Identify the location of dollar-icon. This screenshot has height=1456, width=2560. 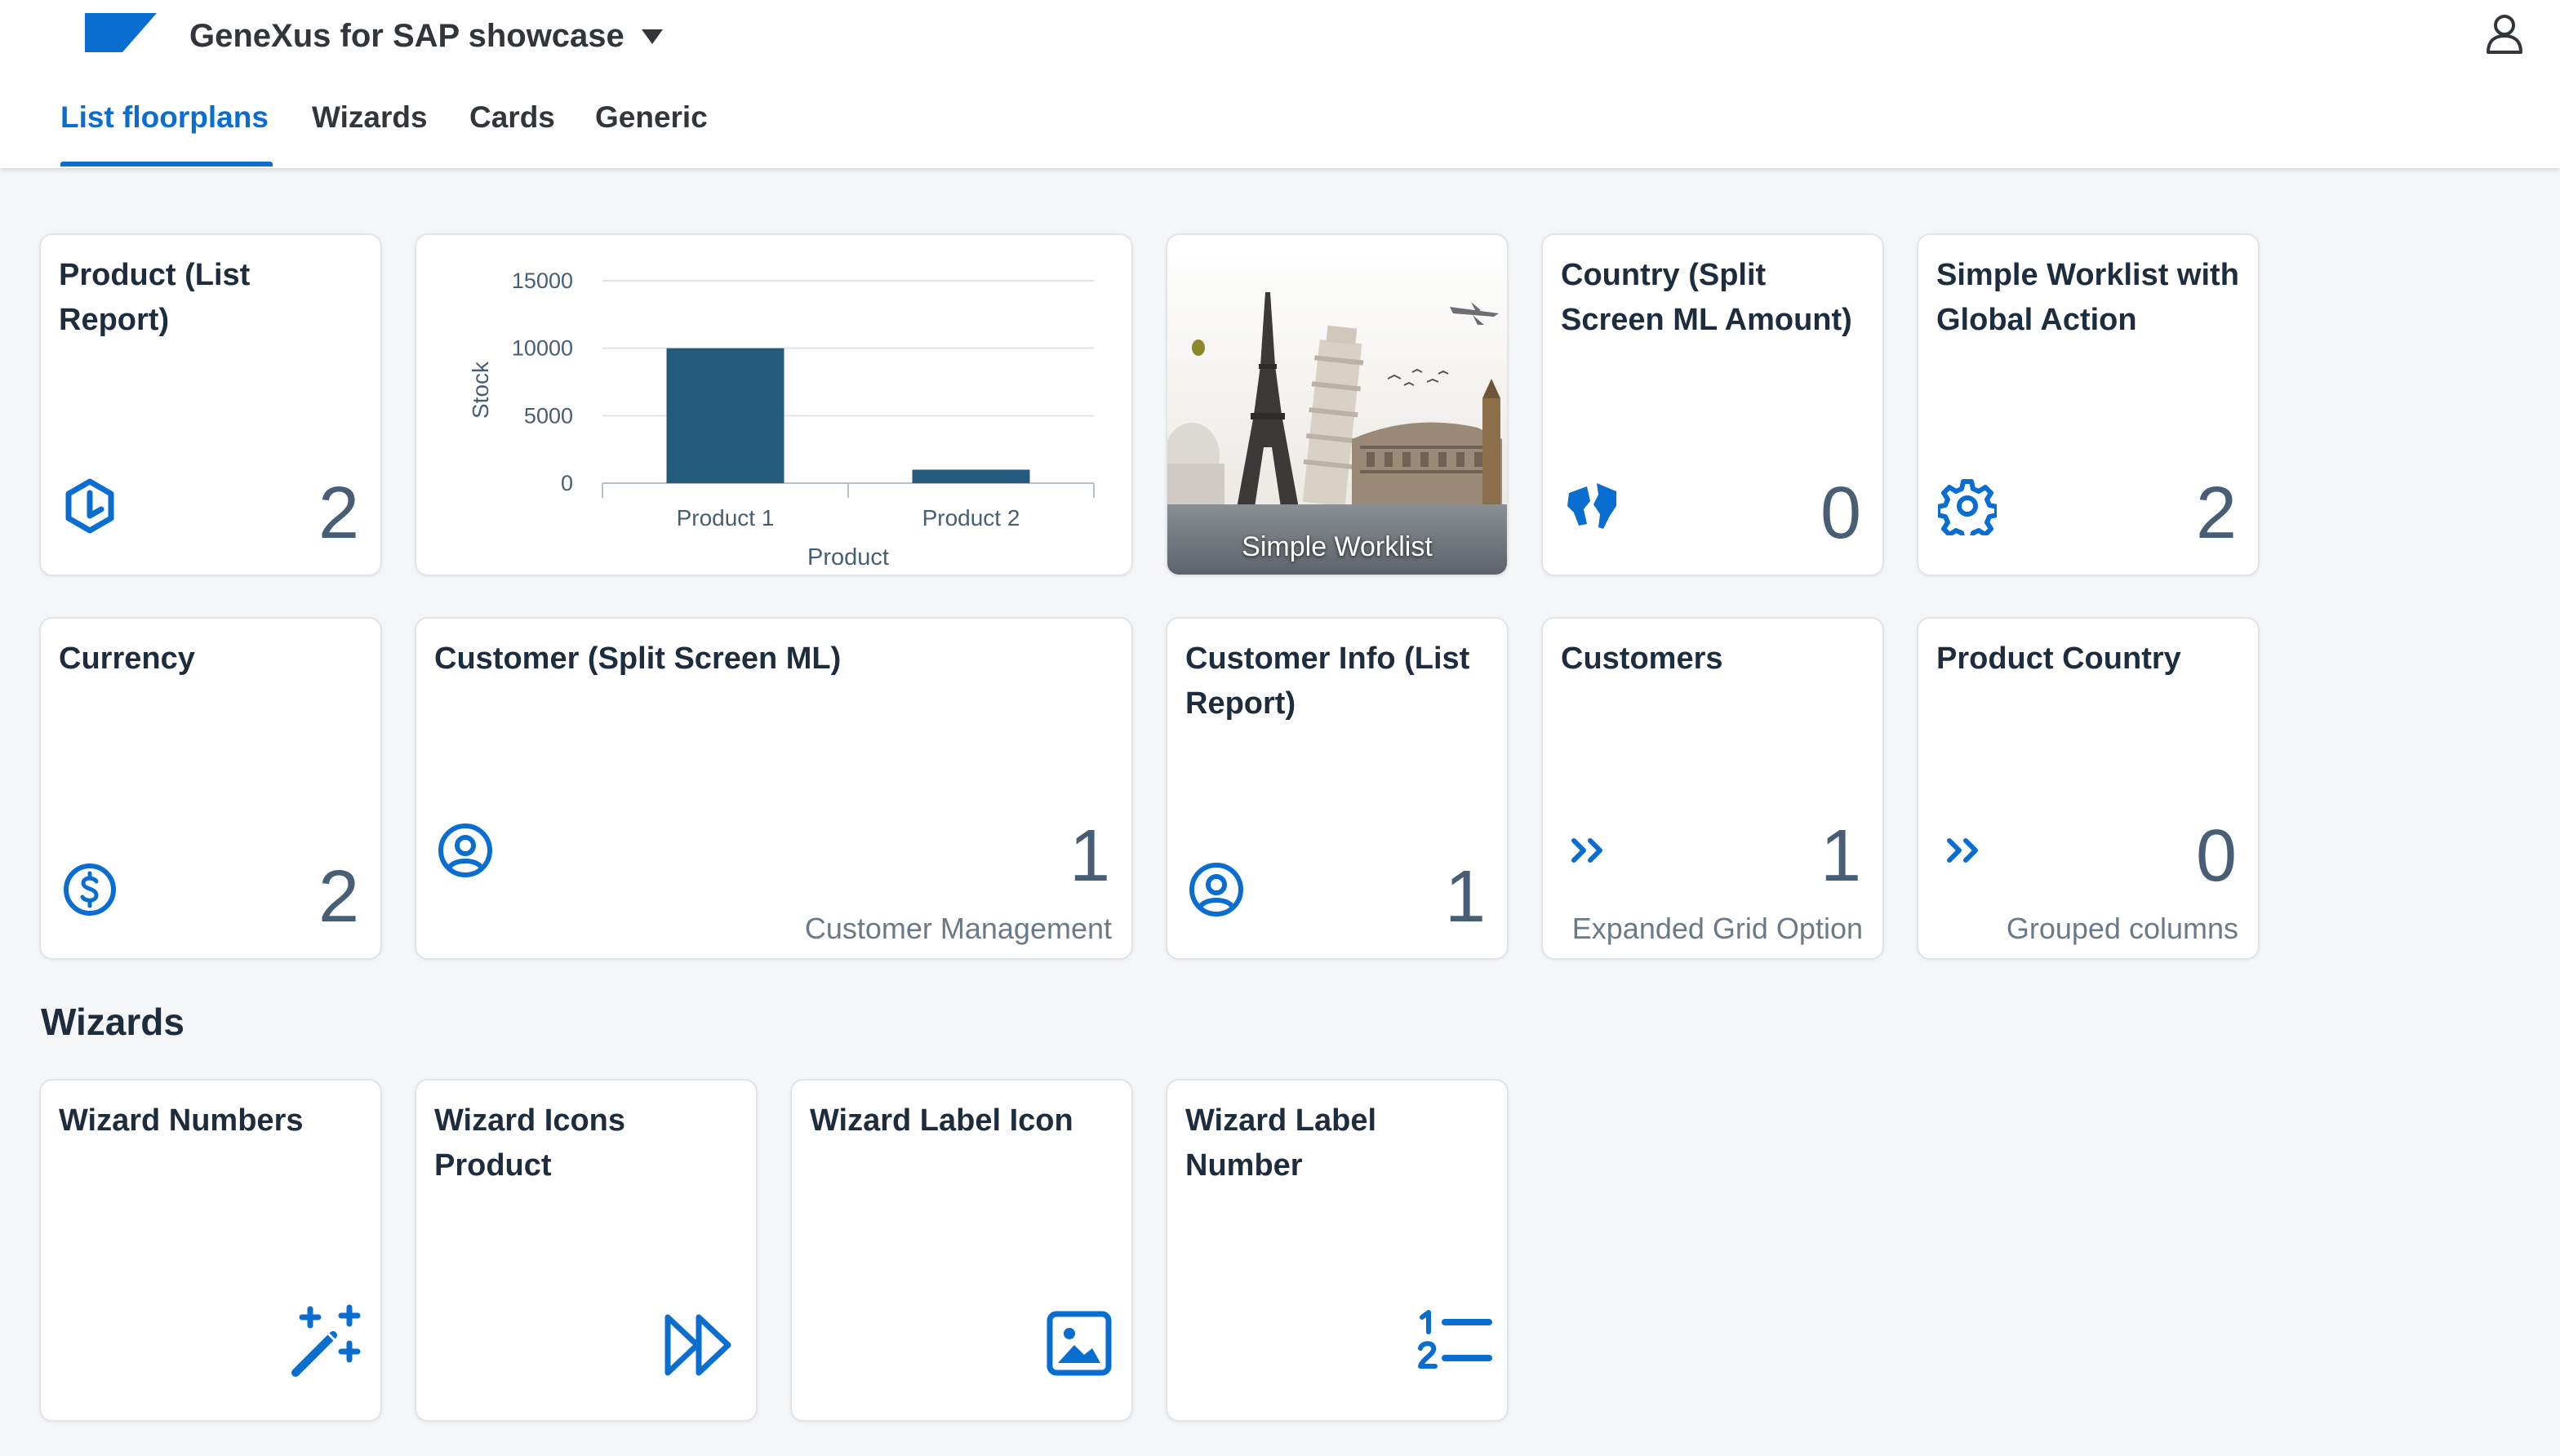
(90, 890).